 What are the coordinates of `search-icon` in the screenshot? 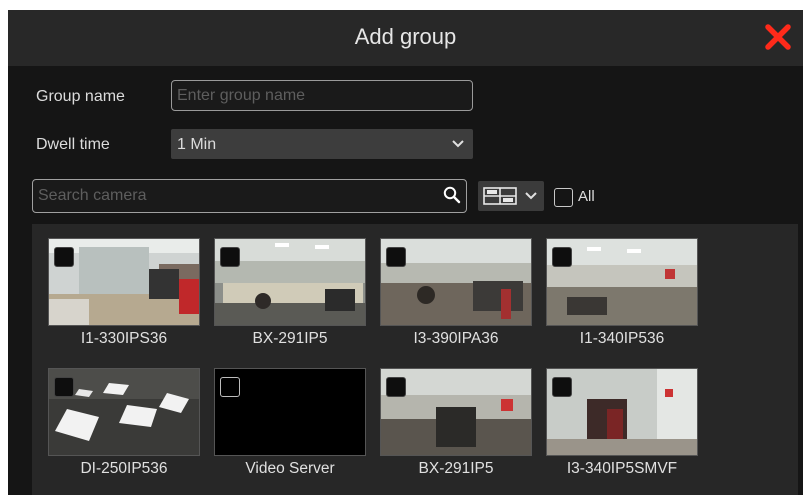 It's located at (452, 195).